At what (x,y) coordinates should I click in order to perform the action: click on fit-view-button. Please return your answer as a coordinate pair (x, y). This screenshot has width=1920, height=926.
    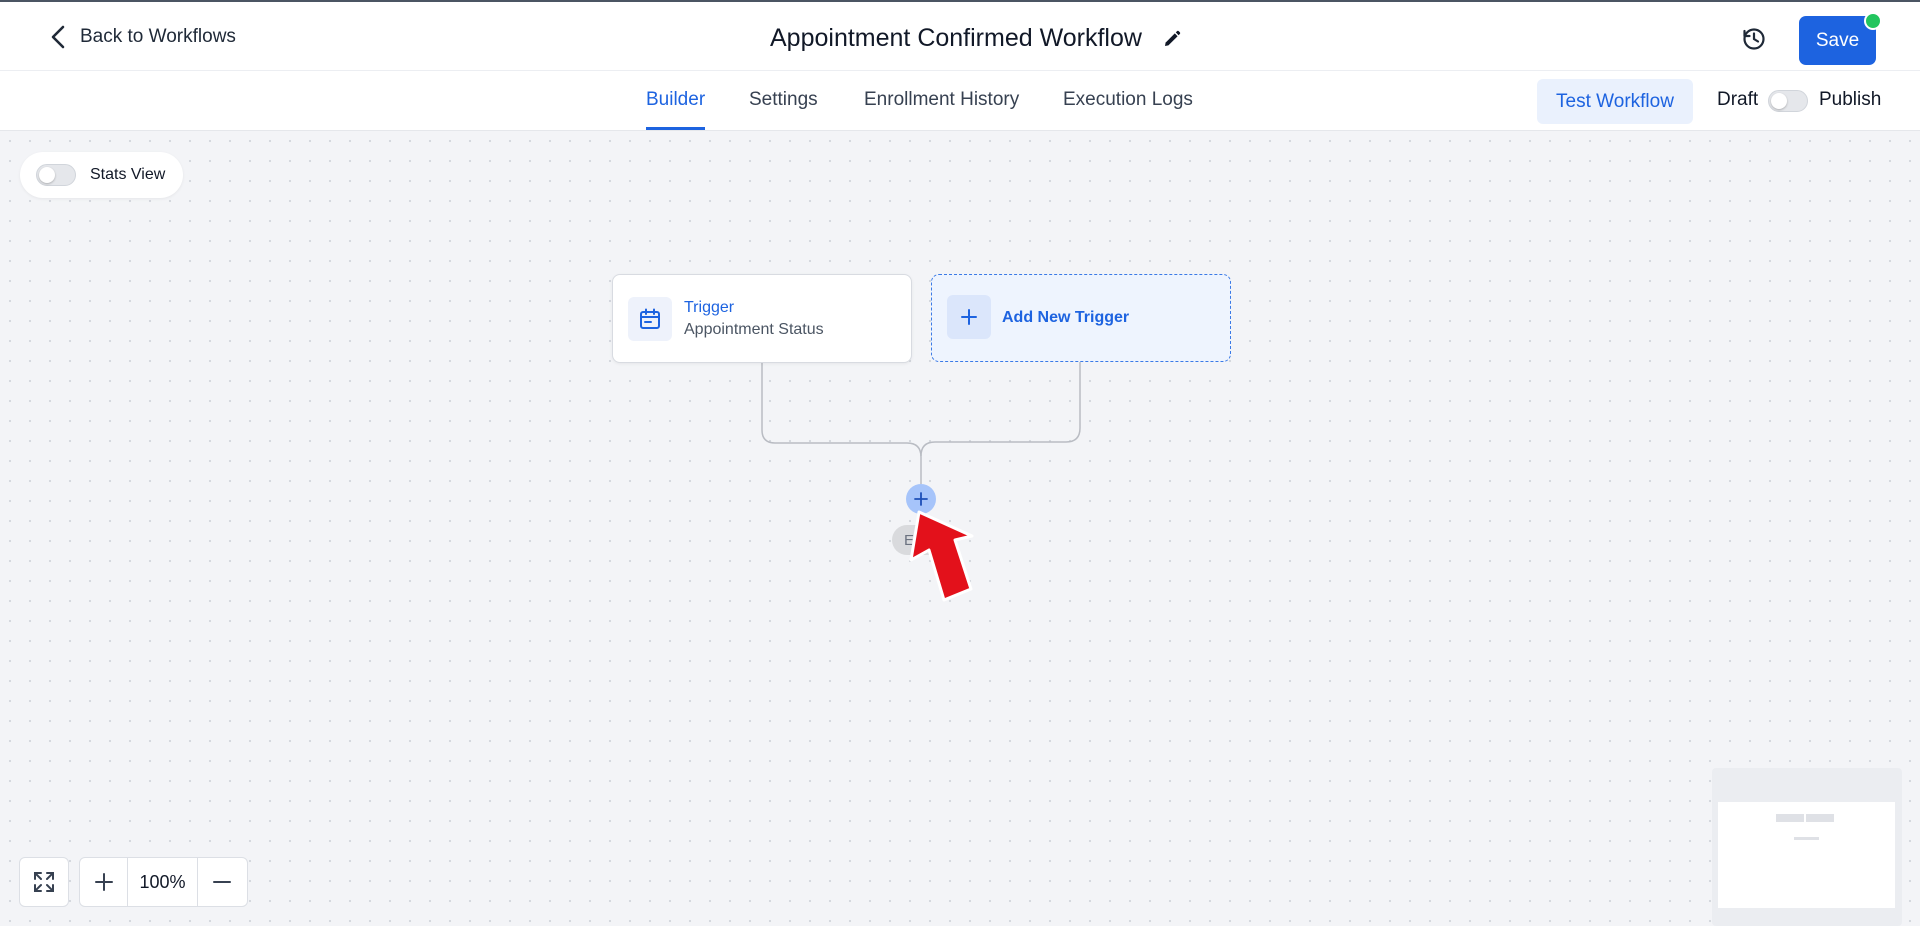
    Looking at the image, I should click on (44, 882).